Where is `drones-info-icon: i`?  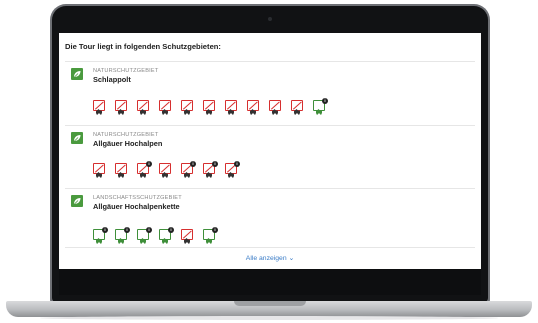 drones-info-icon: i is located at coordinates (210, 235).